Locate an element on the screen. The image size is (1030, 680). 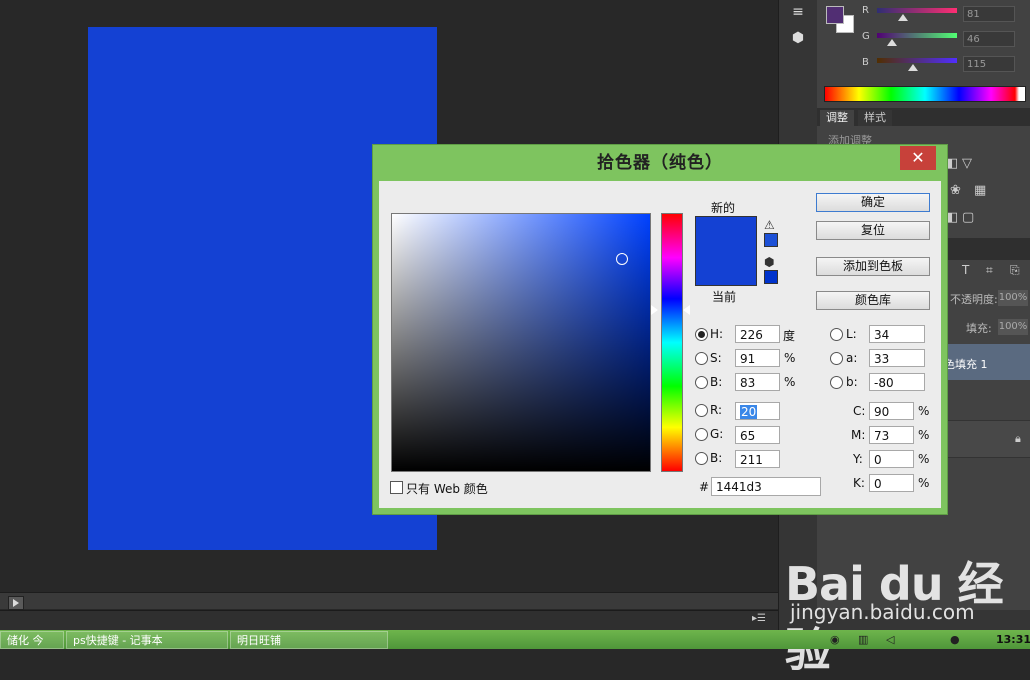
radio-brightness is located at coordinates (701, 382).